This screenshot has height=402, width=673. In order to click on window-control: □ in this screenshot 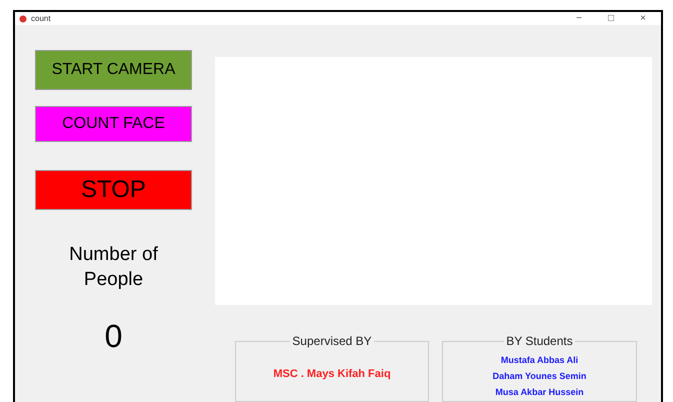, I will do `click(611, 18)`.